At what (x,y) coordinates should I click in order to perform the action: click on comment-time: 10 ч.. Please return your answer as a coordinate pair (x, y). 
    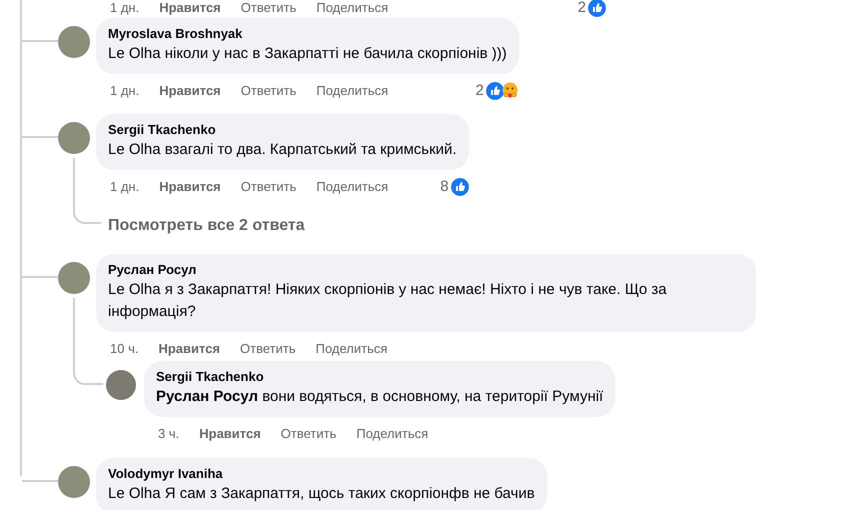
    Looking at the image, I should click on (124, 349).